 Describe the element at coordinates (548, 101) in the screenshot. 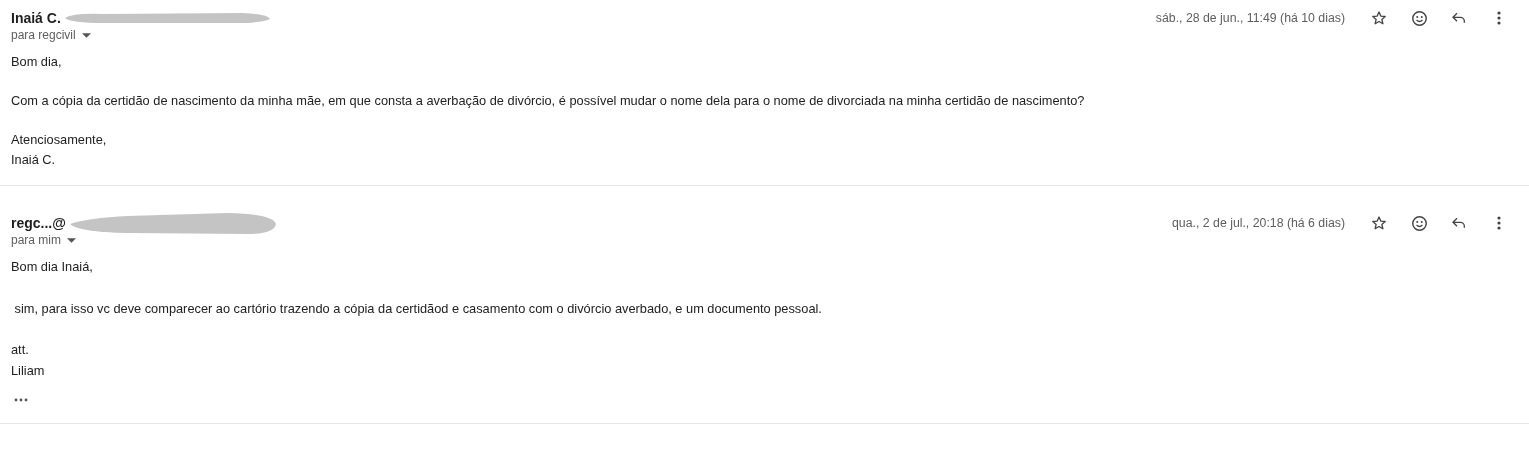

I see `message-paragraph: Com a cópia da certidão de nascimento da minha mãe, em que consta a averbação de divórcio, é possível mudar o nome dela para o nome de divorciada na minha certidão de nascimento?` at that location.